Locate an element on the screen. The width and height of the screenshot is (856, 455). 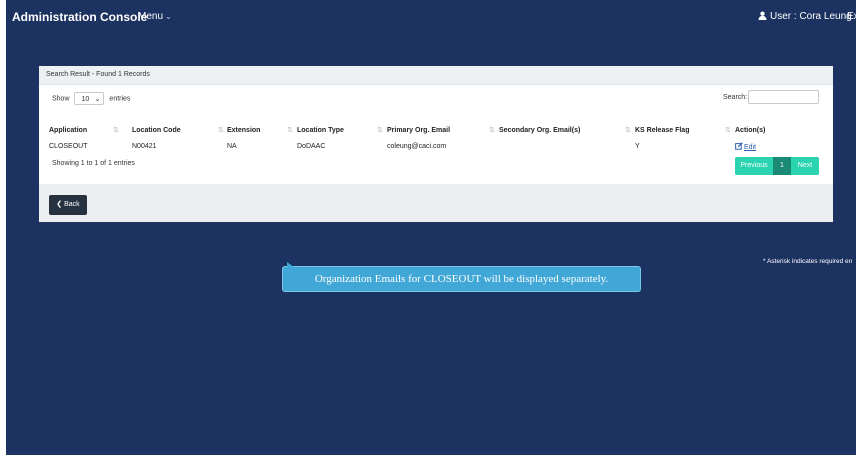
column-header-location-type: Location Type is located at coordinates (335, 130).